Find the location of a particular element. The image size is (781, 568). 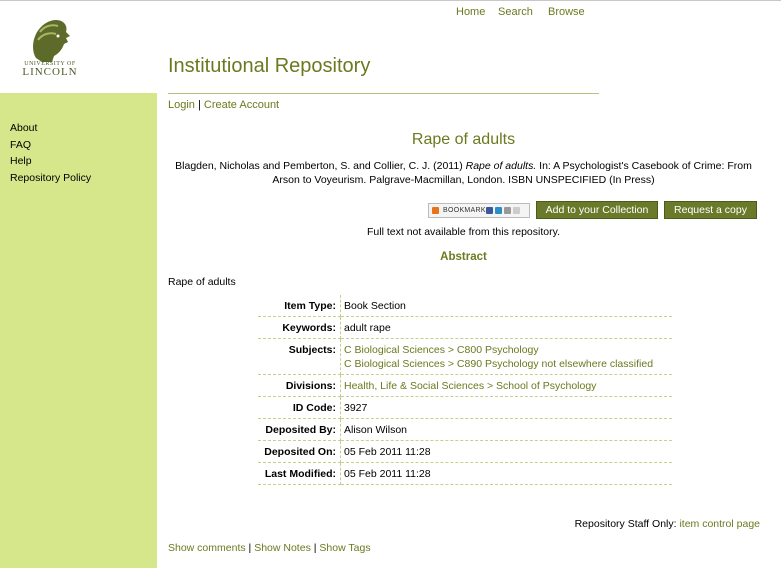

footer-links: Show comments | Show Notes | Show Tags is located at coordinates (269, 548).